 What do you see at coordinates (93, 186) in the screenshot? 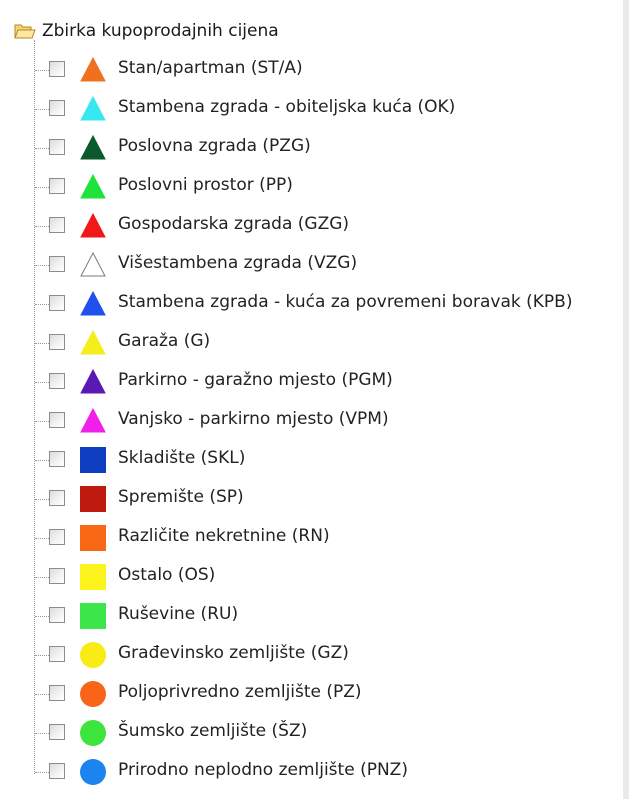
I see `triangle-green-icon` at bounding box center [93, 186].